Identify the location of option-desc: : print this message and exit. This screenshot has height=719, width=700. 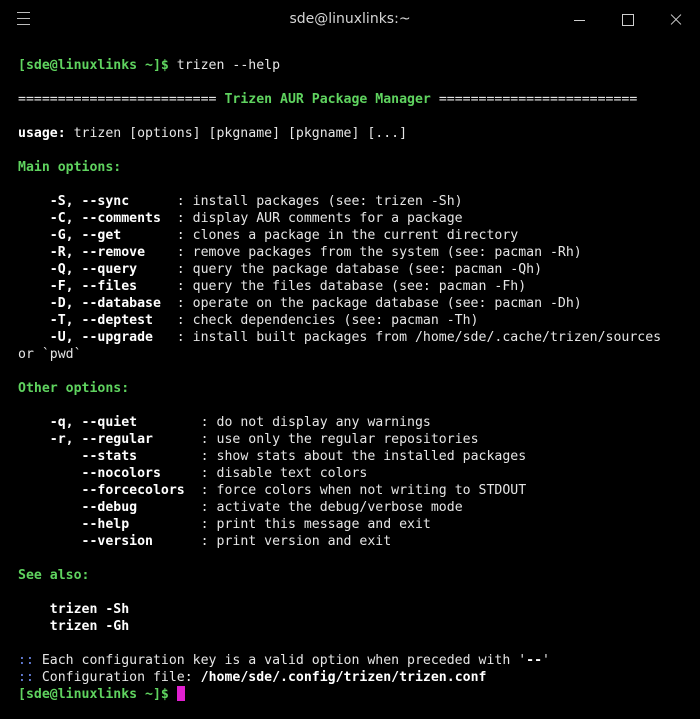
(315, 524).